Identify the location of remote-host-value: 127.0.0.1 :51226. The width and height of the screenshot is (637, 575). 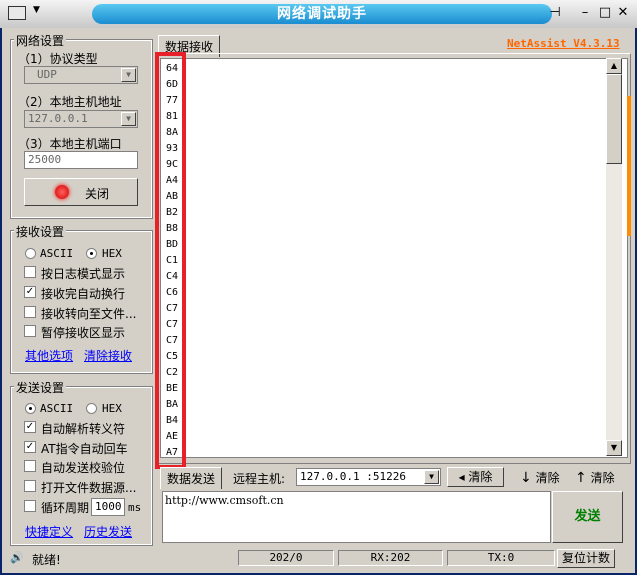
(353, 476).